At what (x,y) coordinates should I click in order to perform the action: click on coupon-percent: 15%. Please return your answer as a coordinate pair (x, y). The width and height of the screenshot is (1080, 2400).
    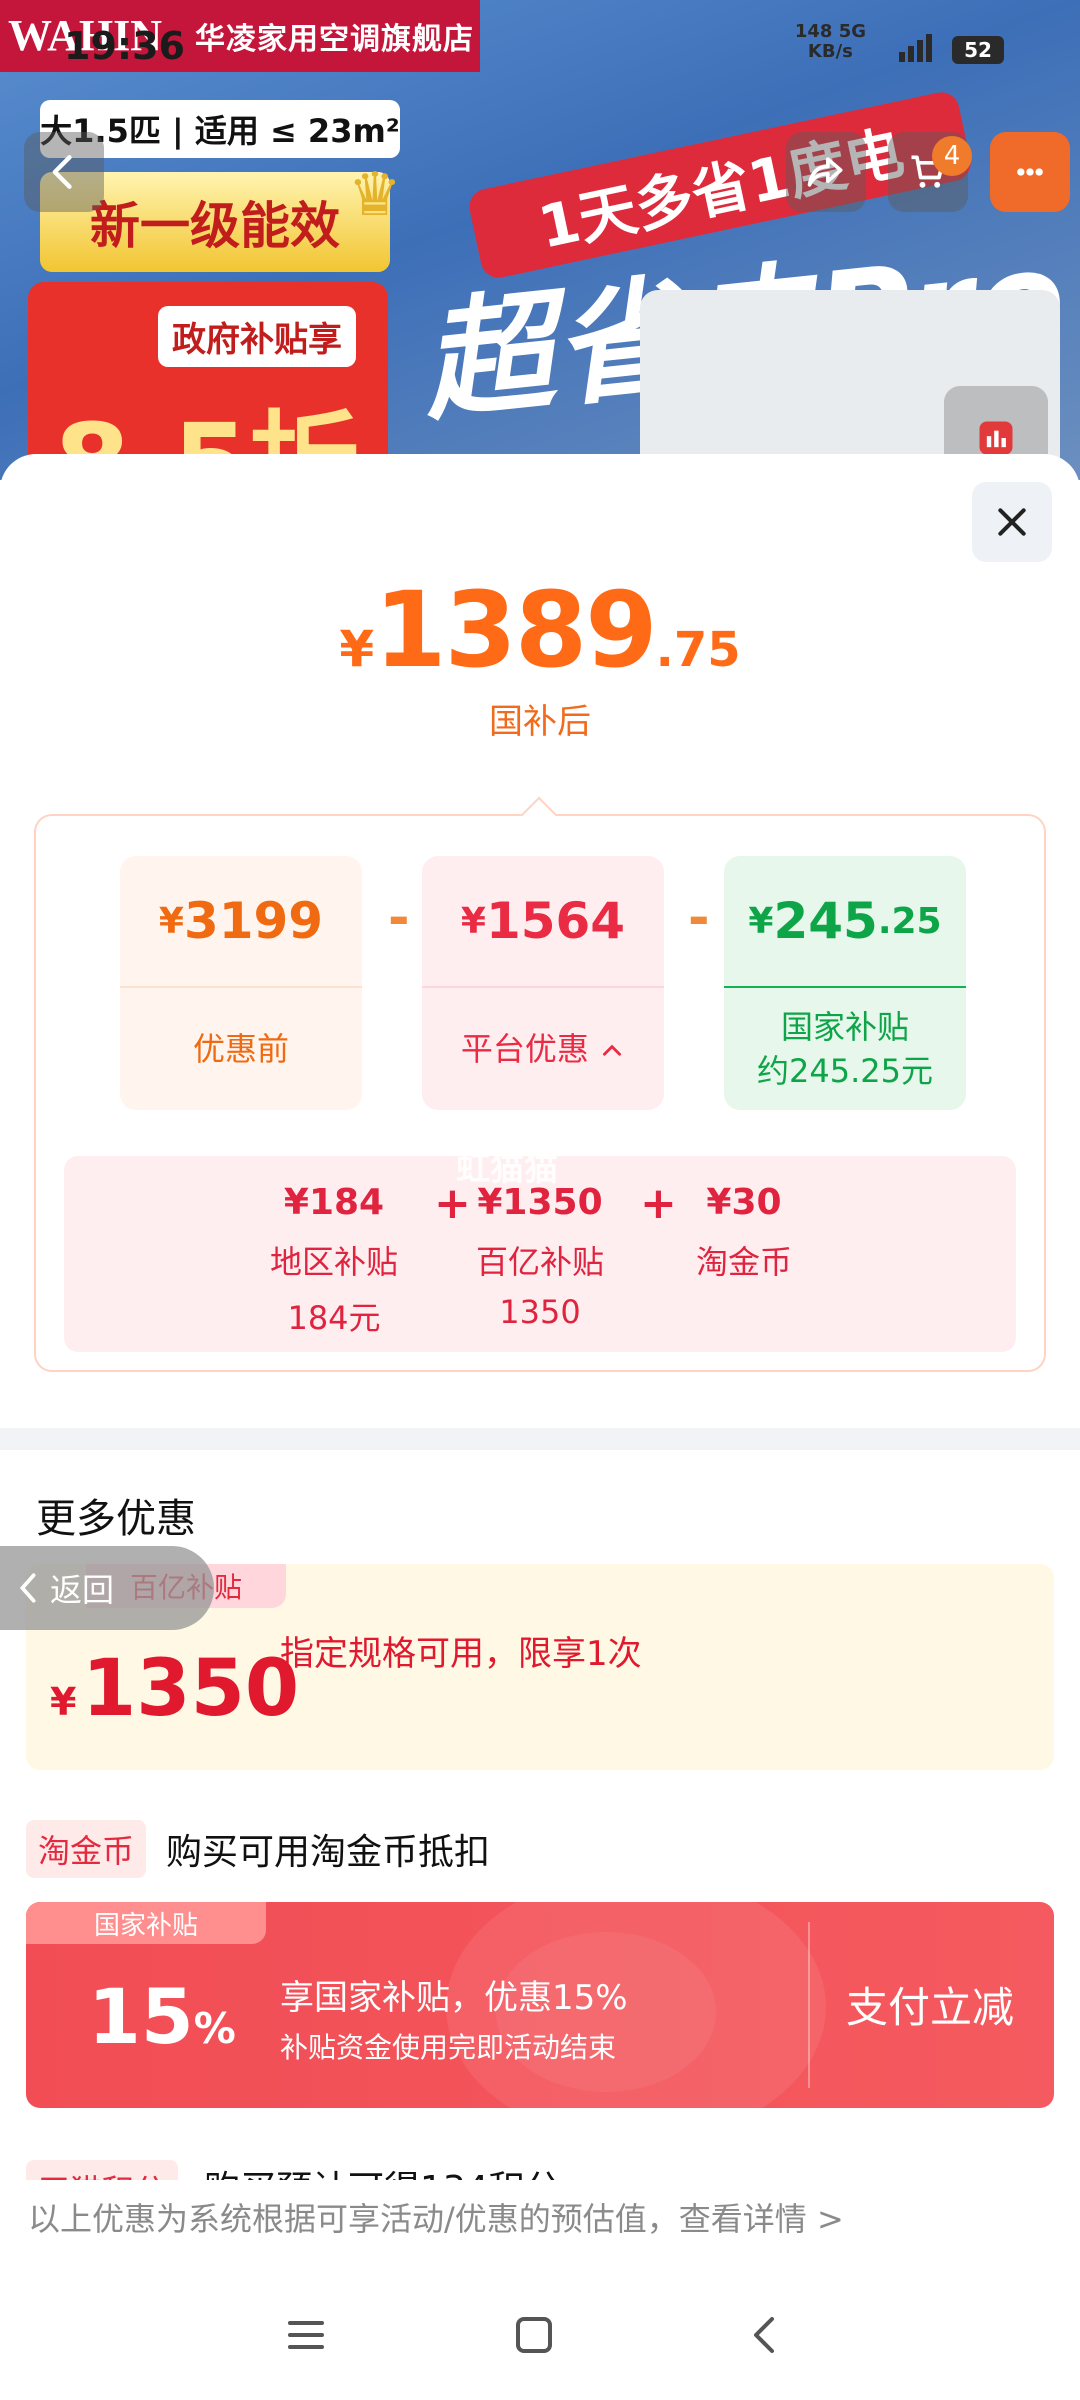
    Looking at the image, I should click on (162, 2016).